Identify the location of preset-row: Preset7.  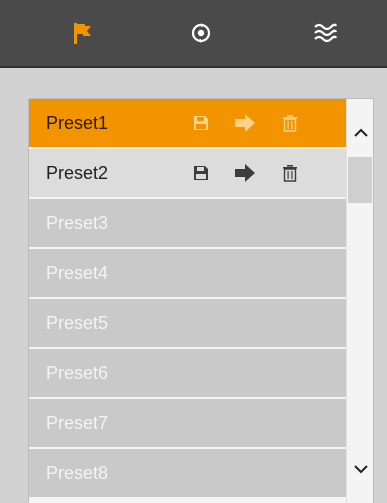
(187, 424).